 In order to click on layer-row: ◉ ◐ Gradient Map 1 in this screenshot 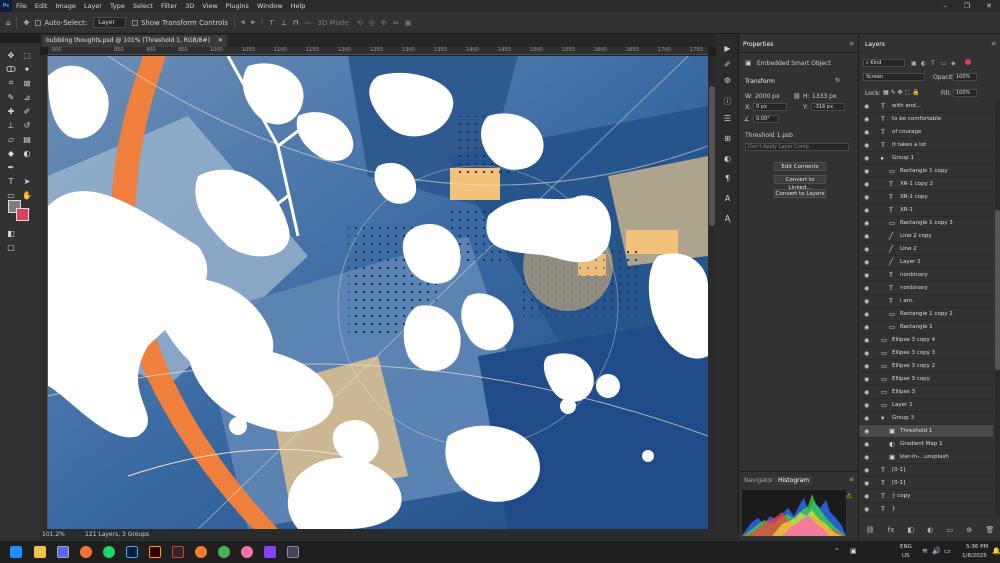, I will do `click(926, 444)`.